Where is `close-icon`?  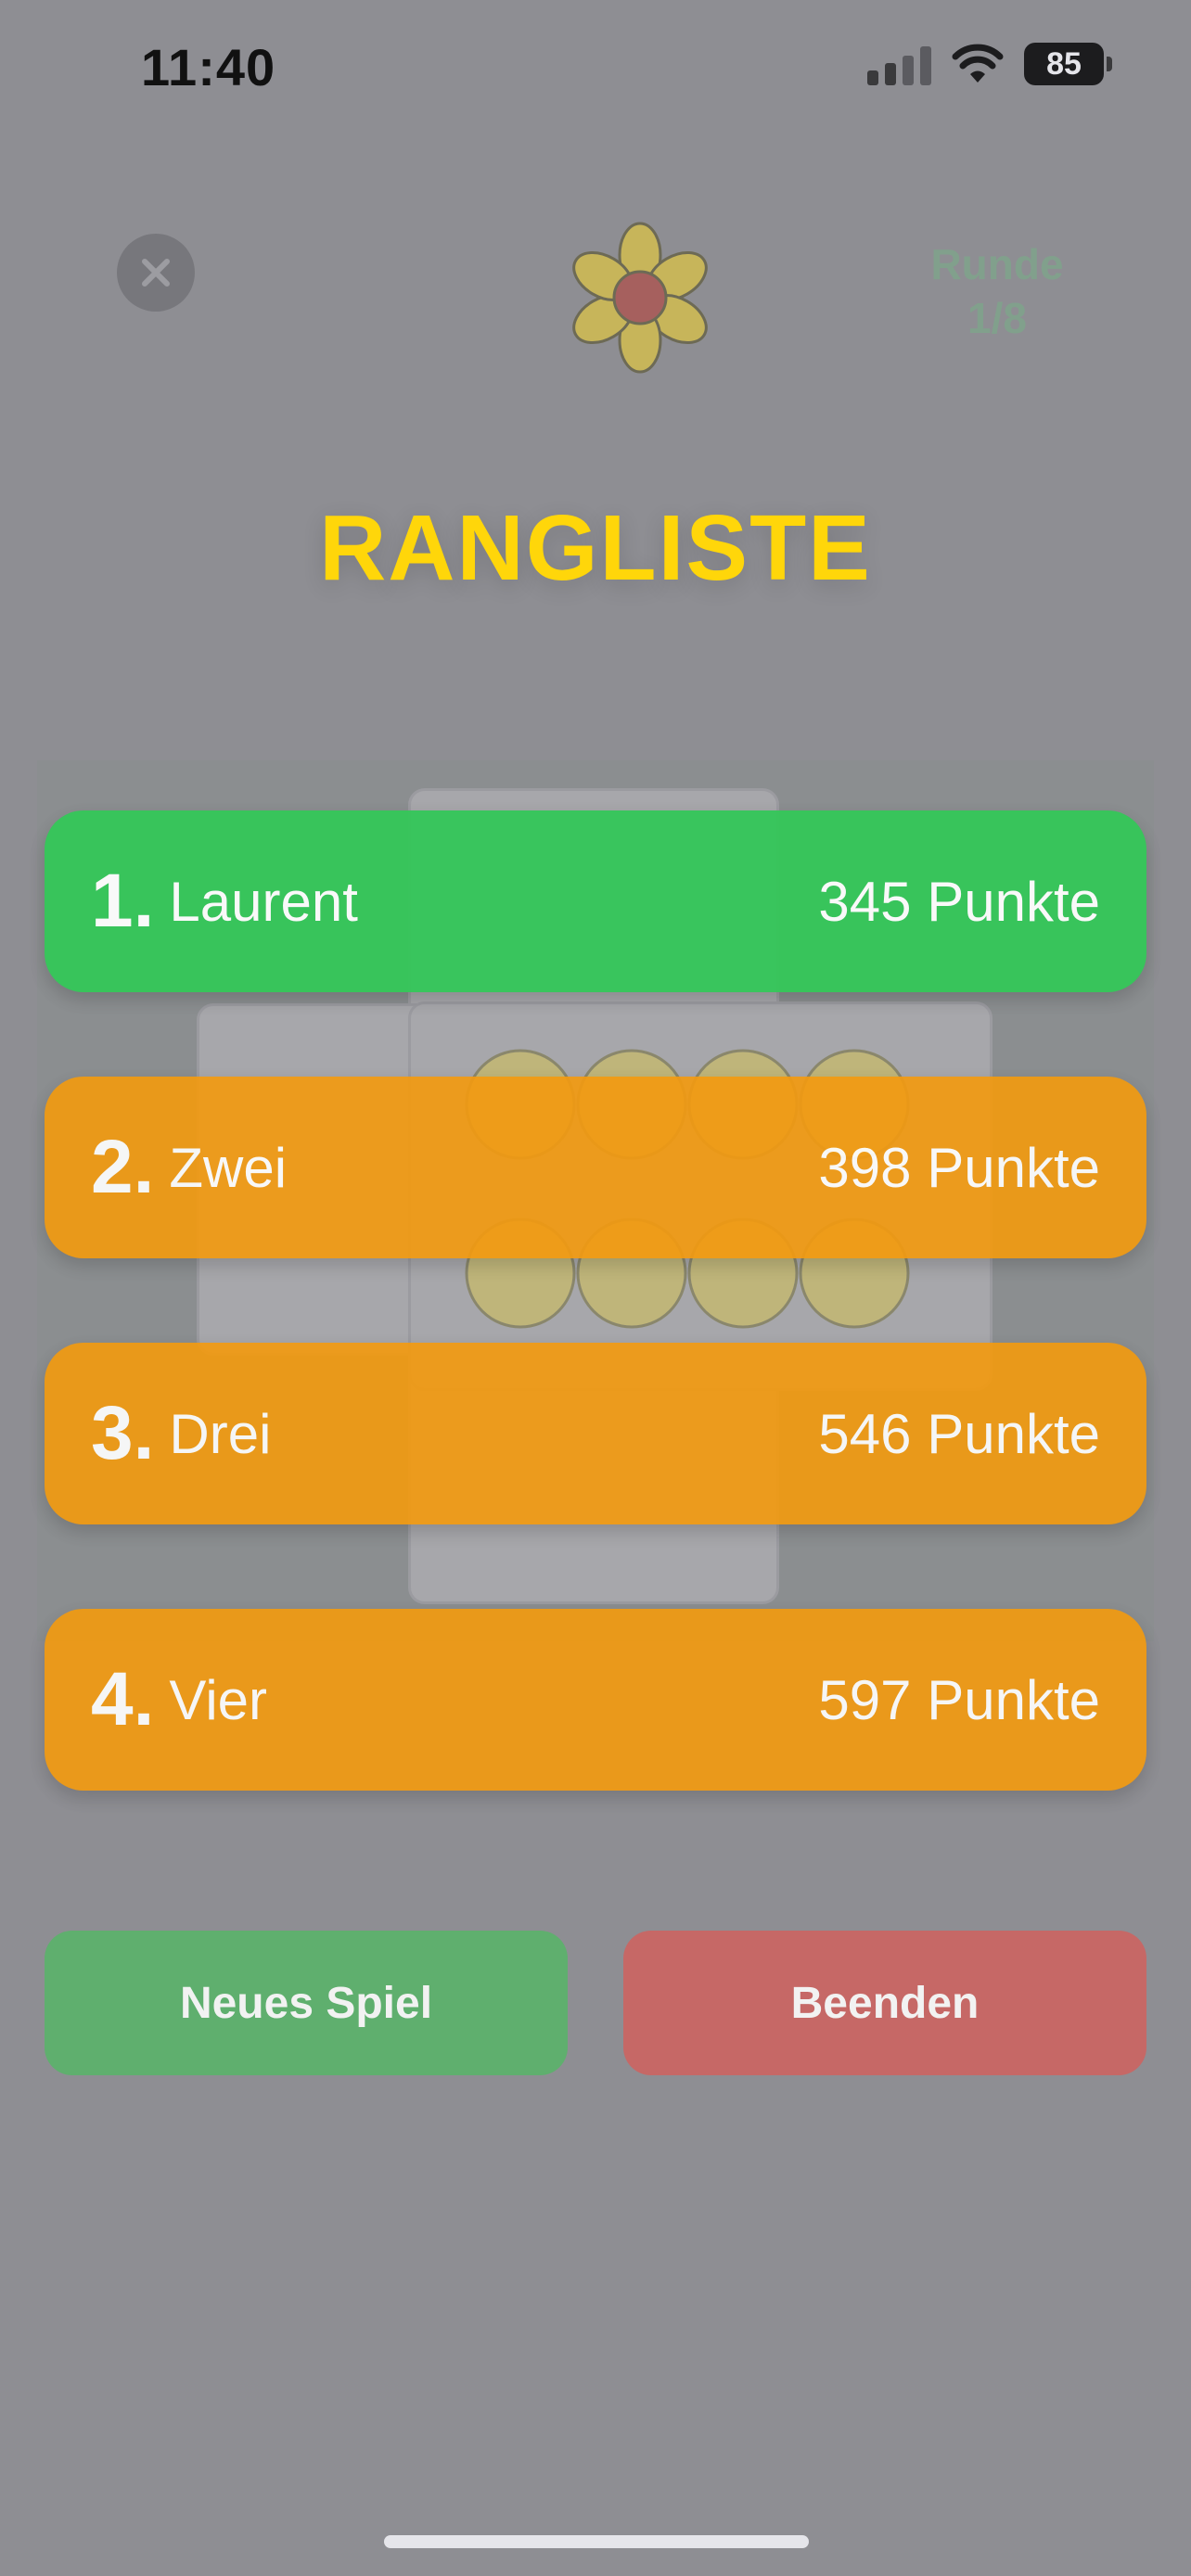
close-icon is located at coordinates (156, 273).